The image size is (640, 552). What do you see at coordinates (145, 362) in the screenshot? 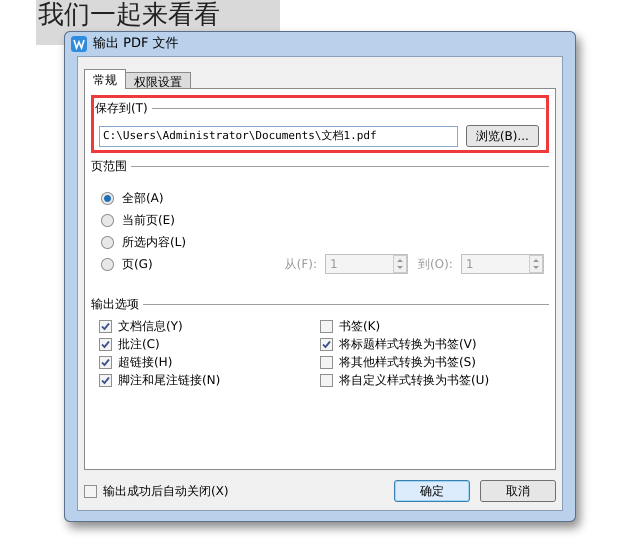
I see `checkbox-label: 超链接(H)` at bounding box center [145, 362].